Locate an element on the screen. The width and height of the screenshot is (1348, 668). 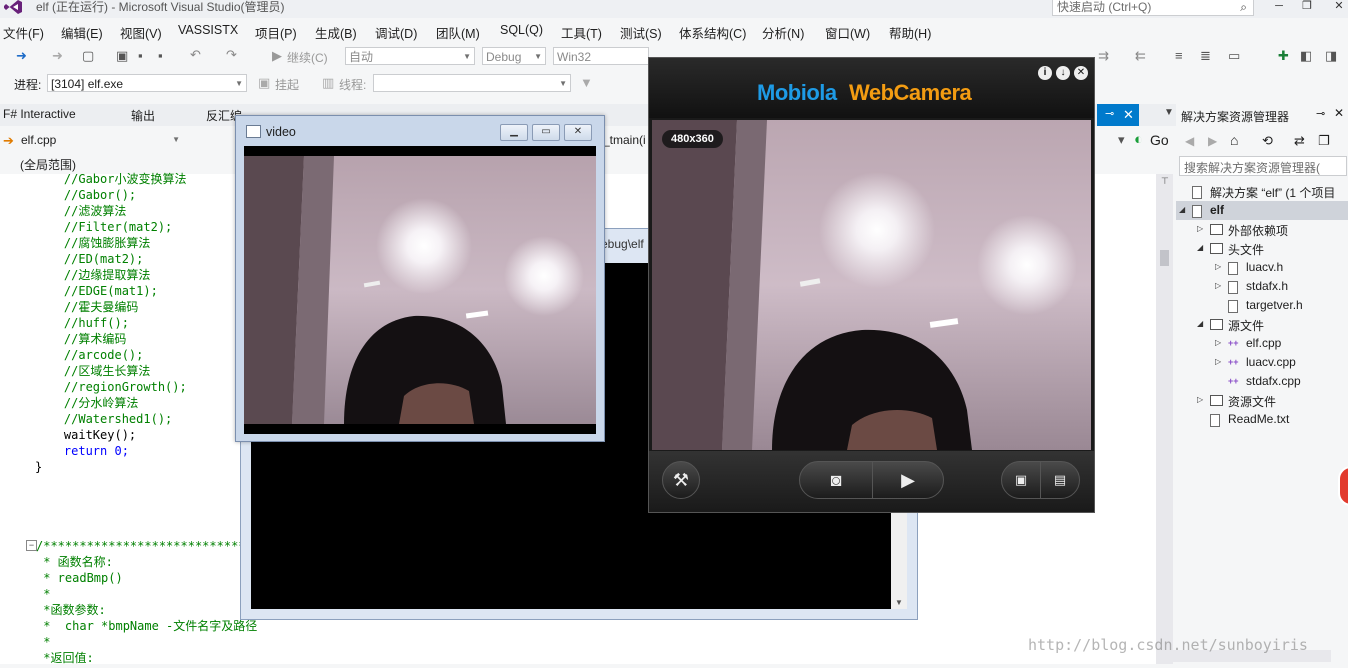
editor-vertical-scrollbar: ⊤ is located at coordinates (1164, 419).